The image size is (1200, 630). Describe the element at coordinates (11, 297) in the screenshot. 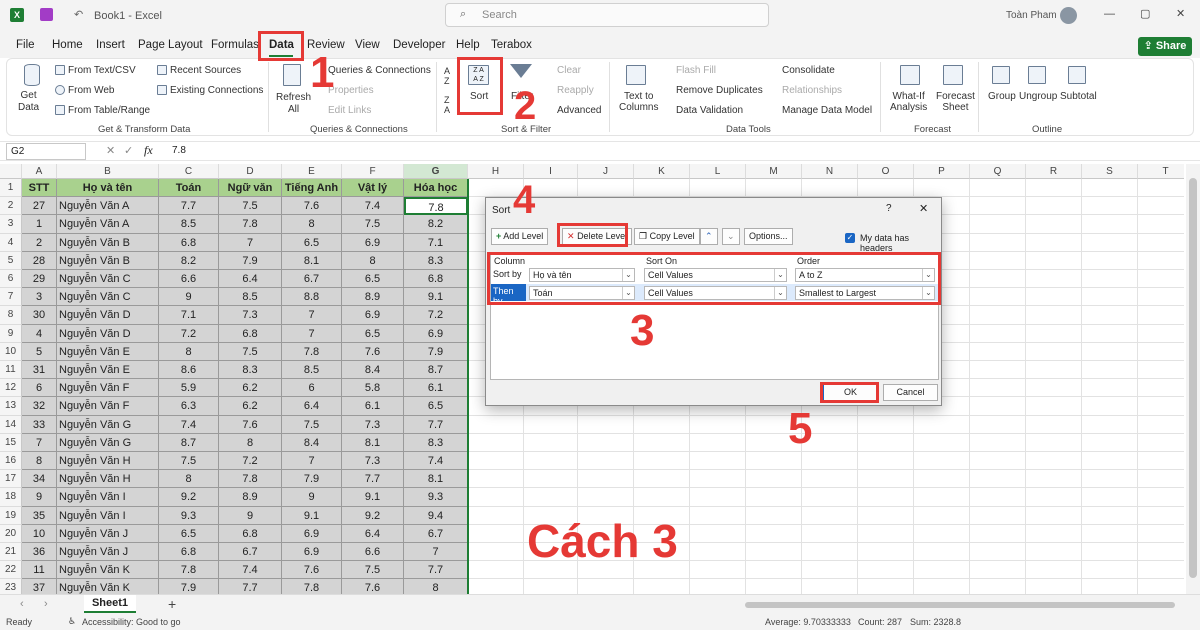

I see `row-header: 7` at that location.